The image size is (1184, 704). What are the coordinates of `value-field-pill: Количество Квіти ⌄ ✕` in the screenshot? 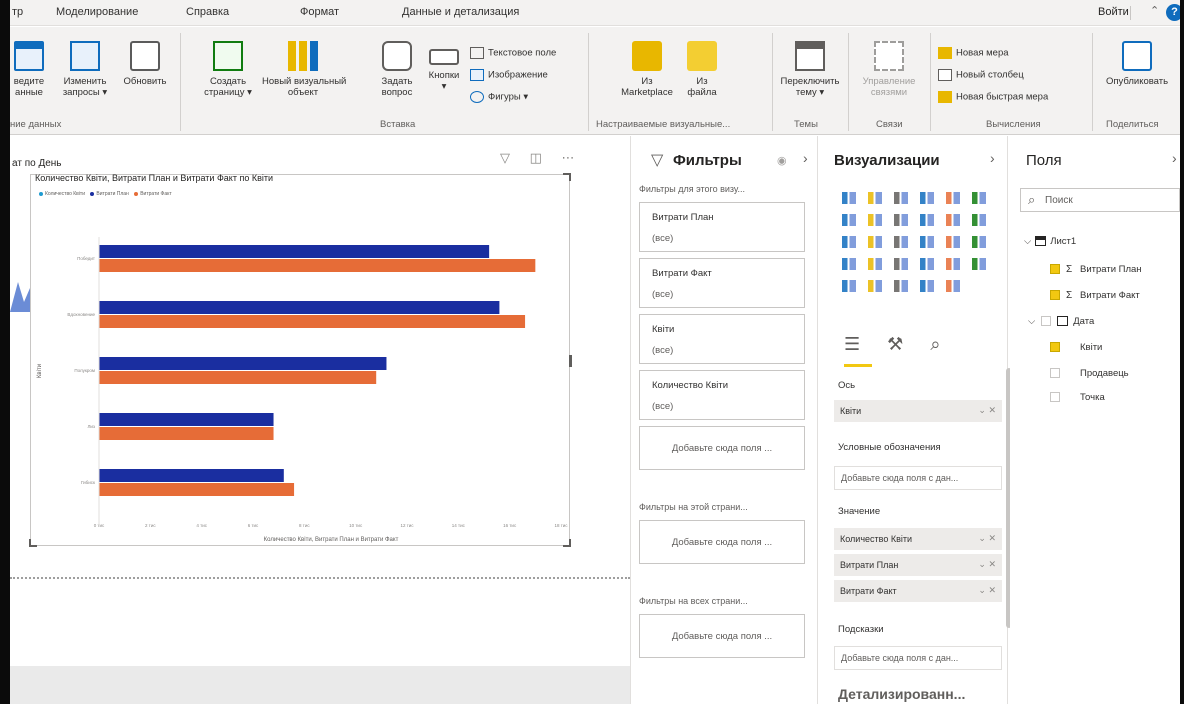 It's located at (918, 539).